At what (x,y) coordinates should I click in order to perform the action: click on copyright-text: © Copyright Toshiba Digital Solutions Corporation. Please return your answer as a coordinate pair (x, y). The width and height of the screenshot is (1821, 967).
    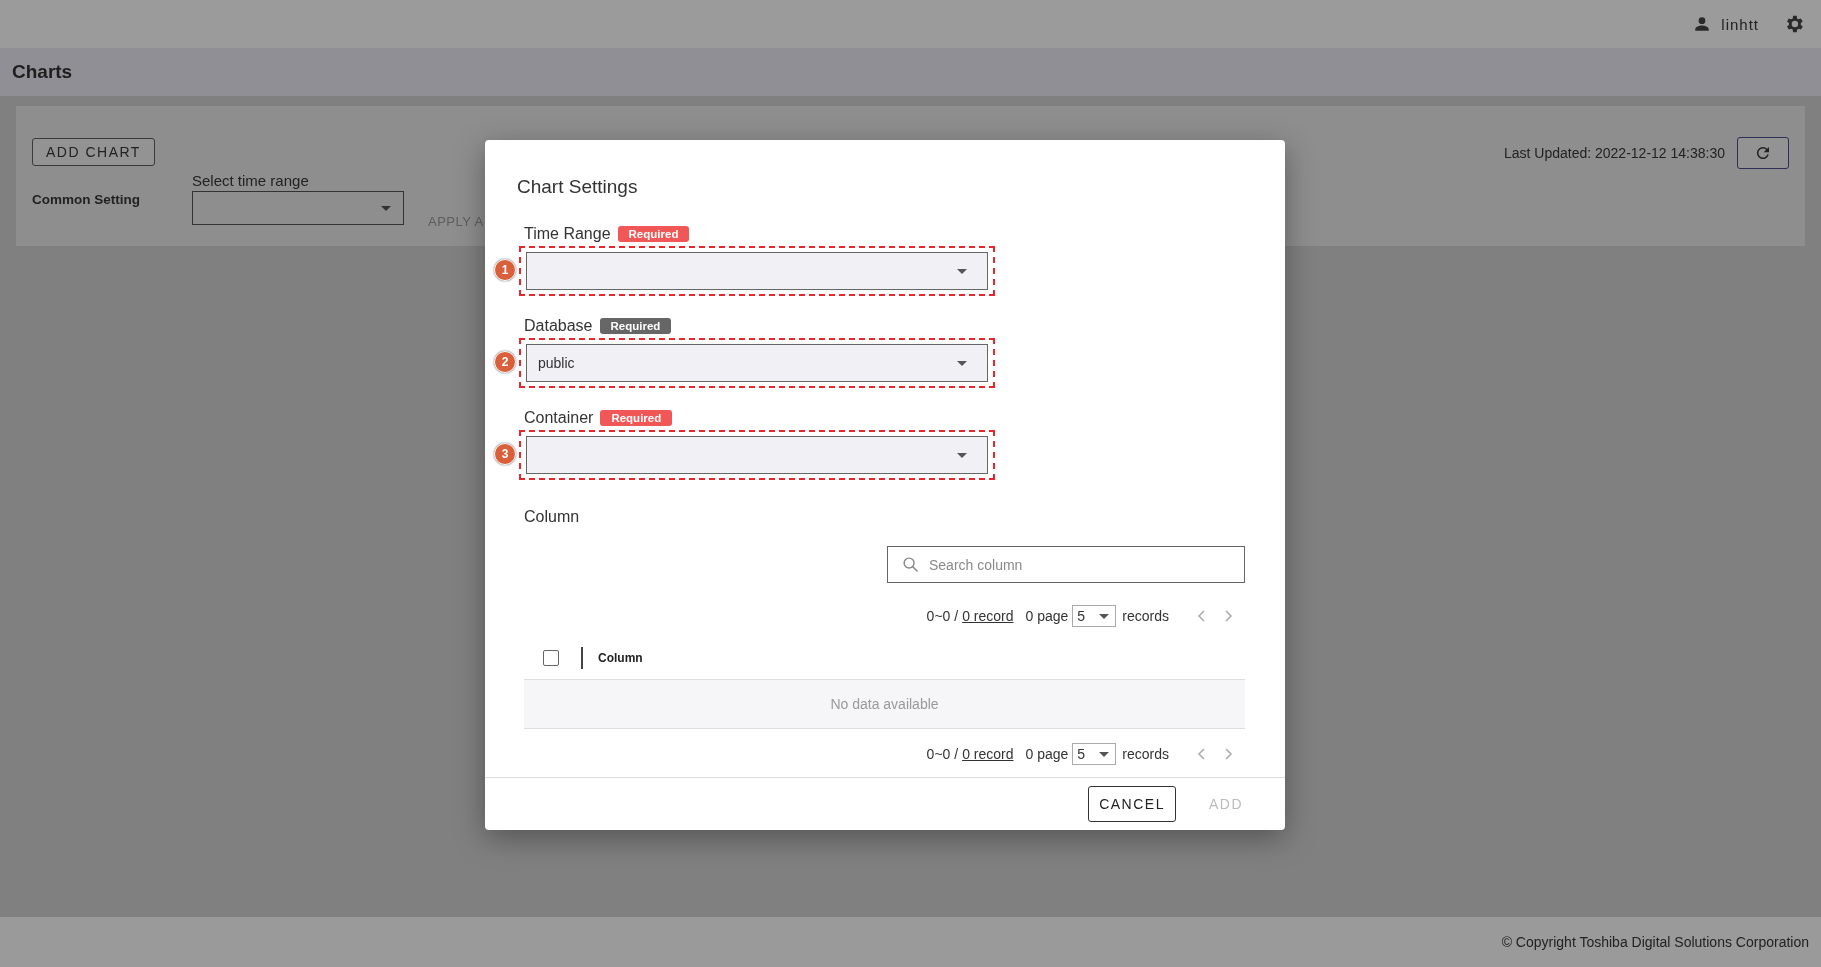
    Looking at the image, I should click on (1655, 942).